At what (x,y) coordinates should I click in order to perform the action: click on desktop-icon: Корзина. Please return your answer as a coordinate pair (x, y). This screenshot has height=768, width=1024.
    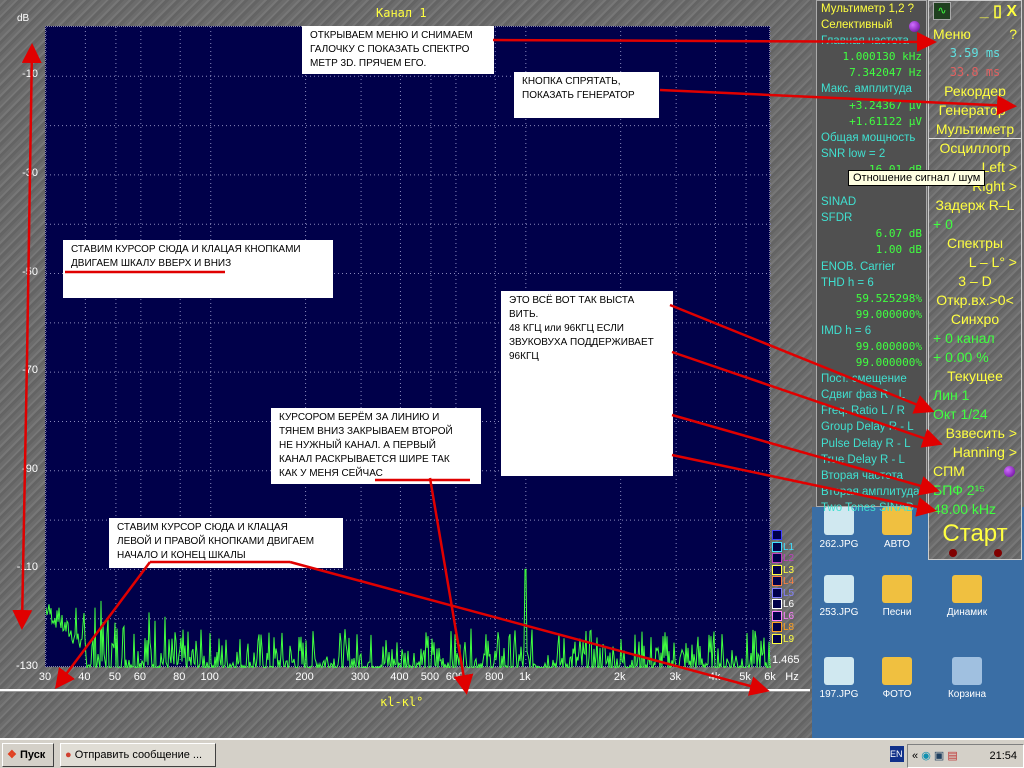
    Looking at the image, I should click on (967, 678).